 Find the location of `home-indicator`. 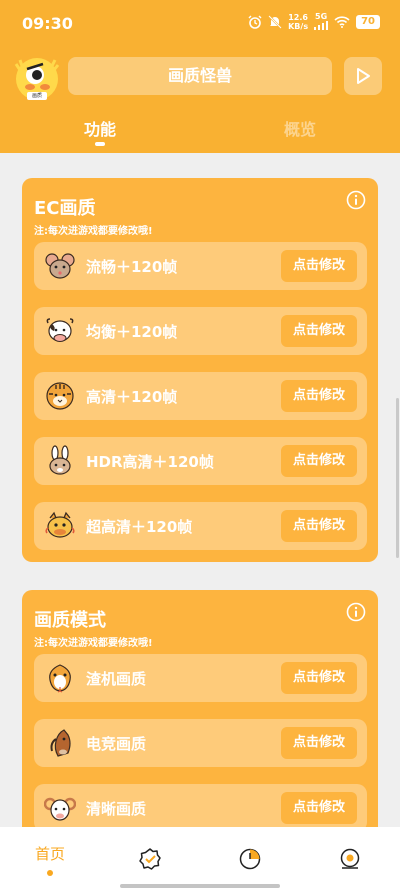

home-indicator is located at coordinates (200, 886).